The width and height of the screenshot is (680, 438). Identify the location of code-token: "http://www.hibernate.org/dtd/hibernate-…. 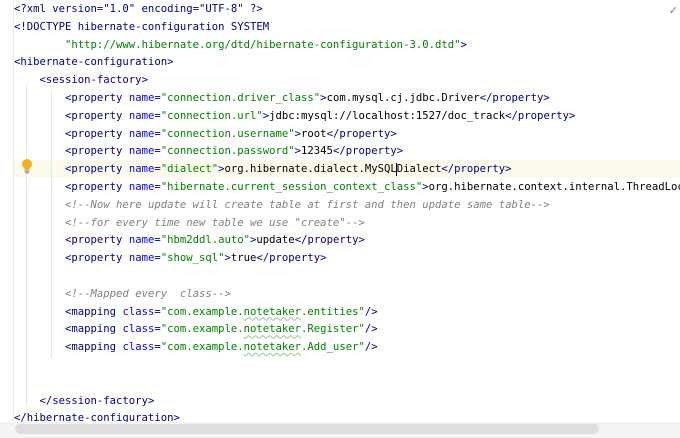
(263, 44).